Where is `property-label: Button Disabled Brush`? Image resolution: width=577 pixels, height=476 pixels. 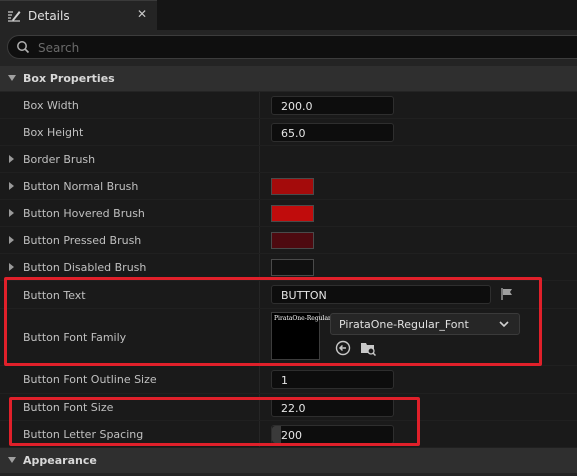
property-label: Button Disabled Brush is located at coordinates (85, 267).